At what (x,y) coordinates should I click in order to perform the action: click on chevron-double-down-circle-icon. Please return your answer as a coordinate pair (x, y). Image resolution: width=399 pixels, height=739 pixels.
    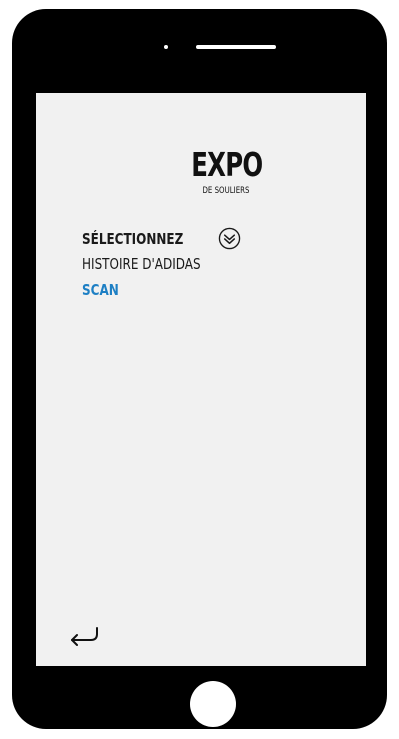
    Looking at the image, I should click on (229, 238).